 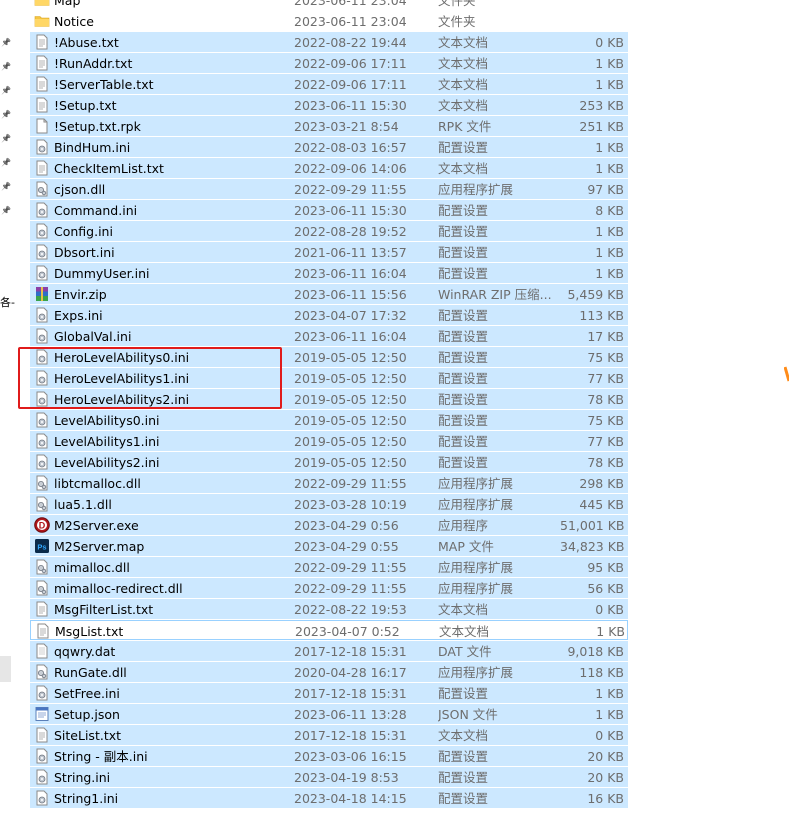 What do you see at coordinates (595, 294) in the screenshot?
I see `file-size: 5,459 KB` at bounding box center [595, 294].